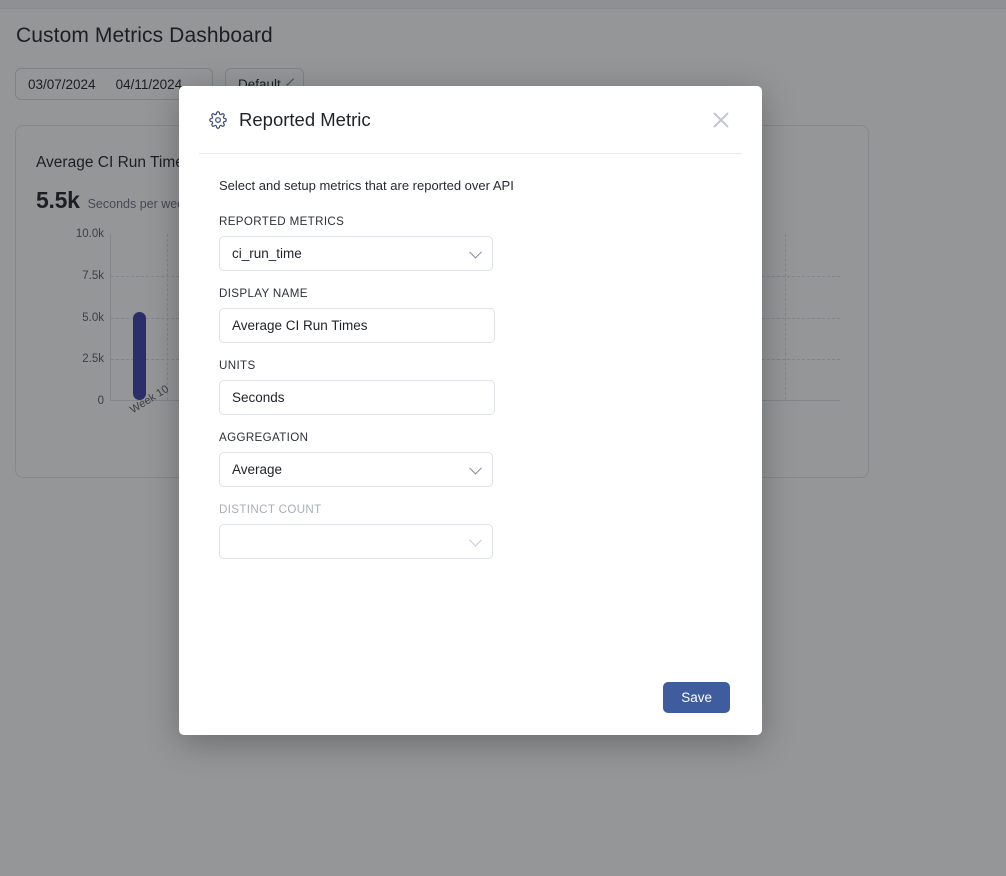 This screenshot has width=1006, height=876. What do you see at coordinates (356, 469) in the screenshot?
I see `form-select: Average` at bounding box center [356, 469].